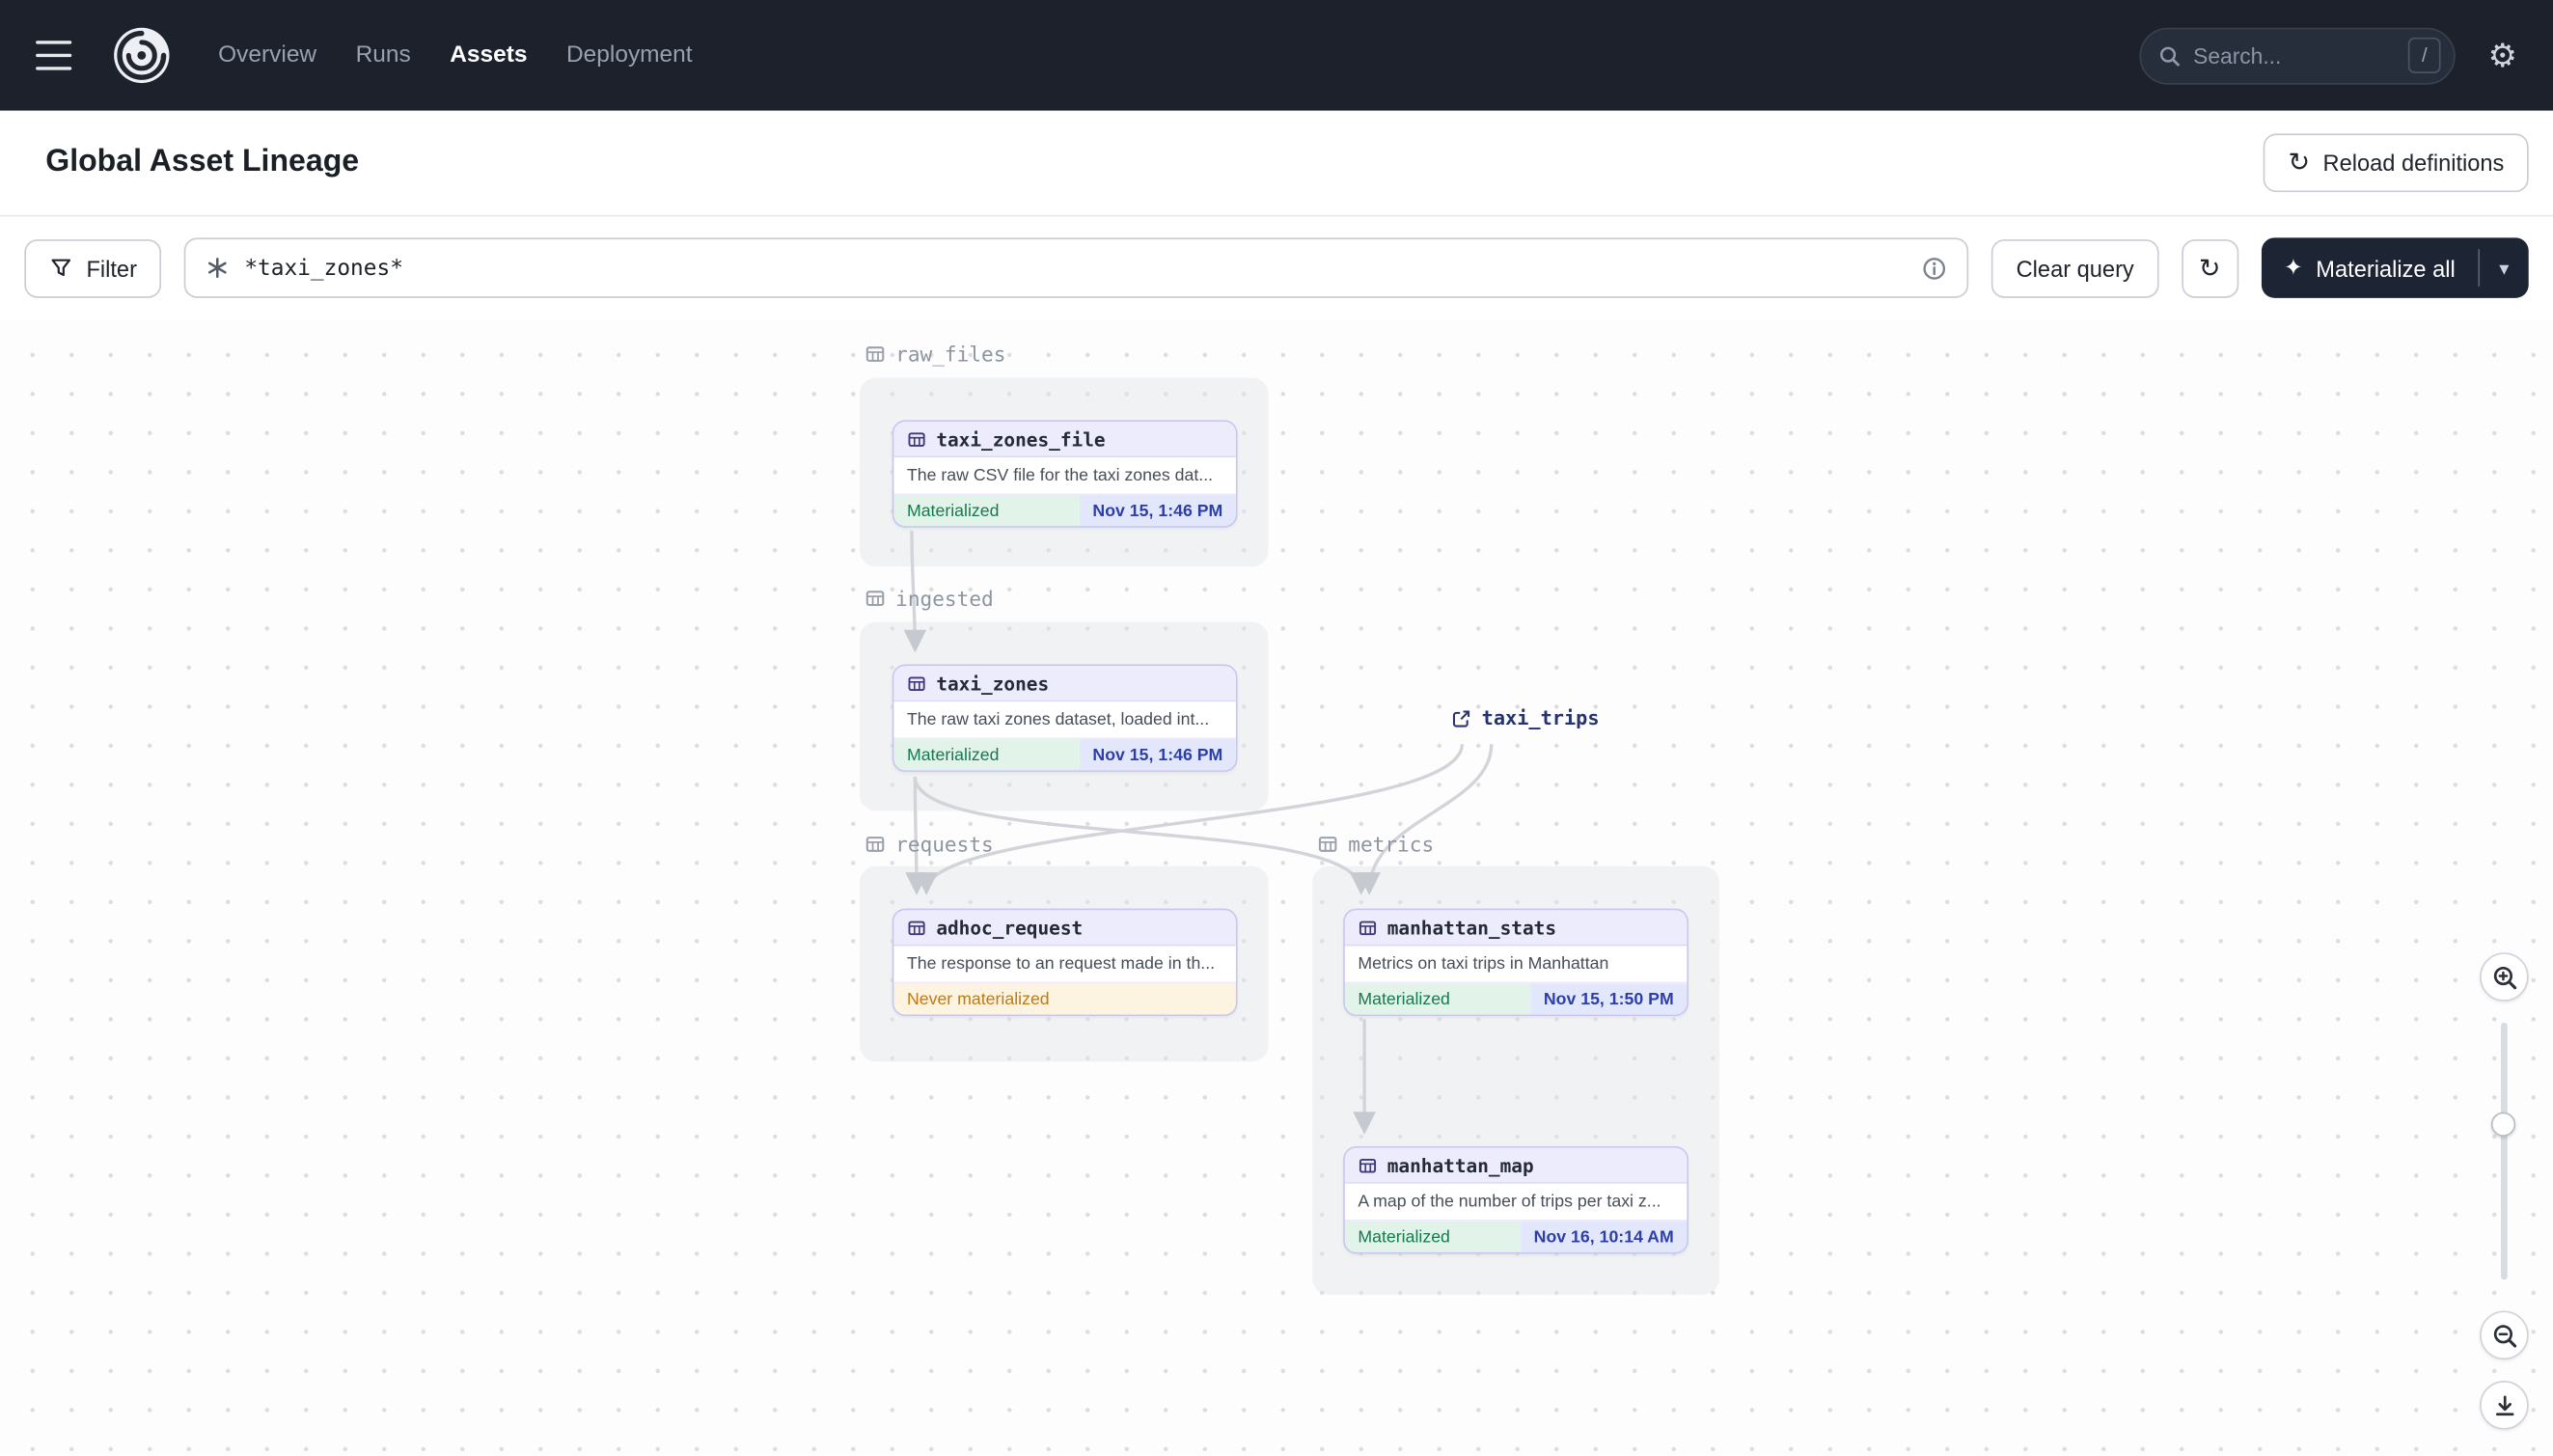 The height and width of the screenshot is (1456, 2553). Describe the element at coordinates (202, 162) in the screenshot. I see `page-title: Global Asset Lineage` at that location.